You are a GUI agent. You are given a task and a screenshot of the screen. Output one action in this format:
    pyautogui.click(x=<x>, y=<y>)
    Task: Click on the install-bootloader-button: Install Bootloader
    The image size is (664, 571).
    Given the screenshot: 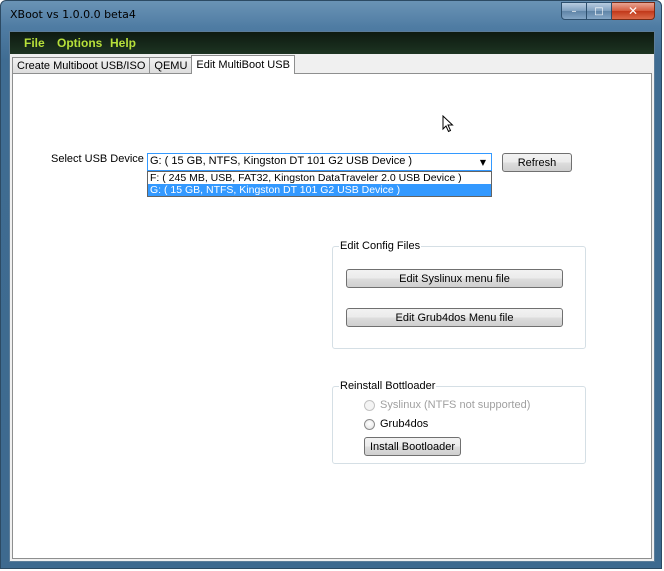 What is the action you would take?
    pyautogui.click(x=412, y=446)
    